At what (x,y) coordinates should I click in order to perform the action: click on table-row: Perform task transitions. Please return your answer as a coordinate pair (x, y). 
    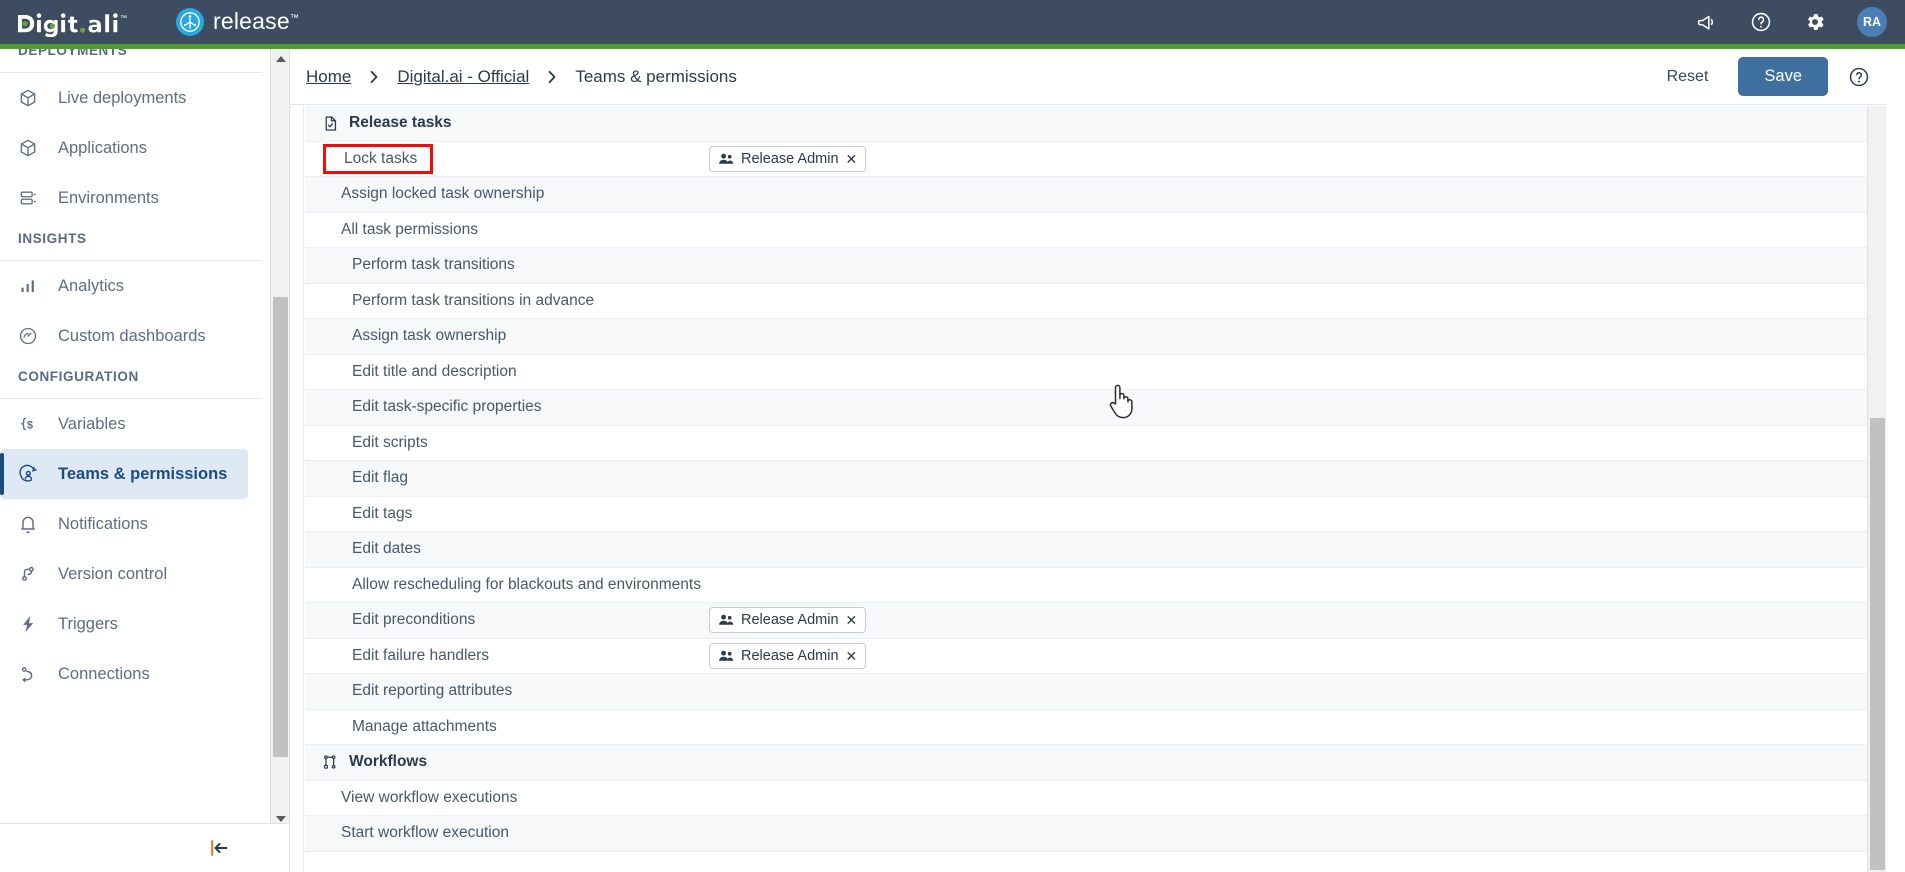
    Looking at the image, I should click on (1086, 266).